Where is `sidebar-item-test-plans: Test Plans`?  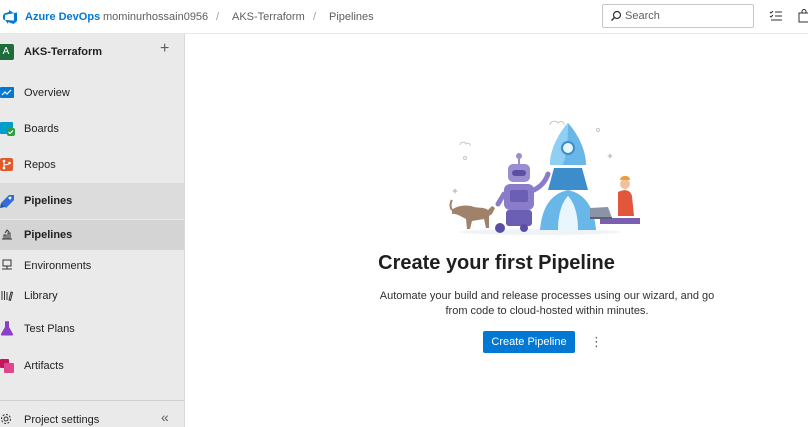 sidebar-item-test-plans: Test Plans is located at coordinates (92, 329).